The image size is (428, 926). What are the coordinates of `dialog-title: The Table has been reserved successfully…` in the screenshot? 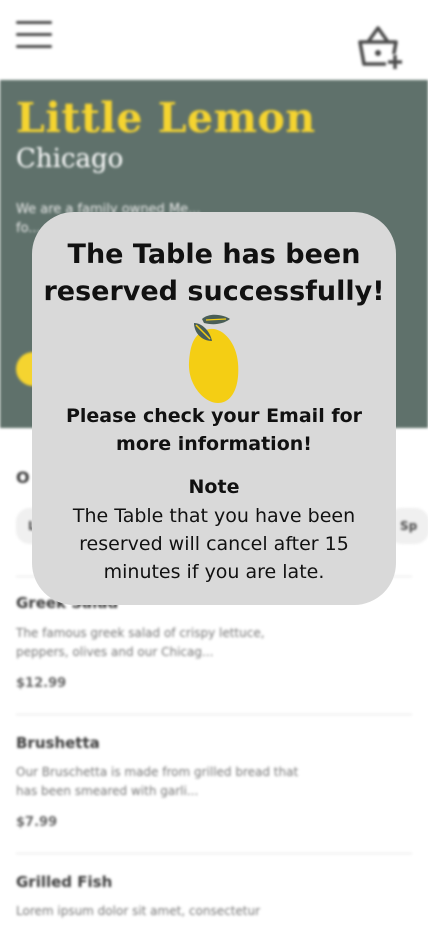 It's located at (214, 273).